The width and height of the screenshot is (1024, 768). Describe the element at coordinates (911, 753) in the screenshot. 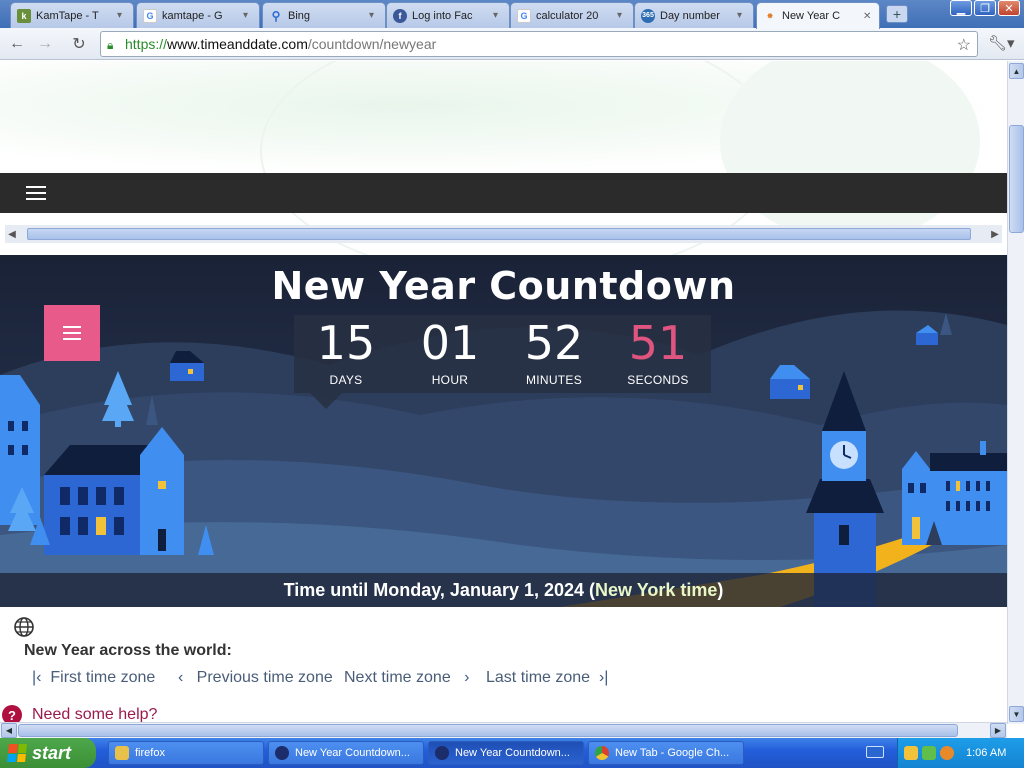

I see `shield-icon` at that location.